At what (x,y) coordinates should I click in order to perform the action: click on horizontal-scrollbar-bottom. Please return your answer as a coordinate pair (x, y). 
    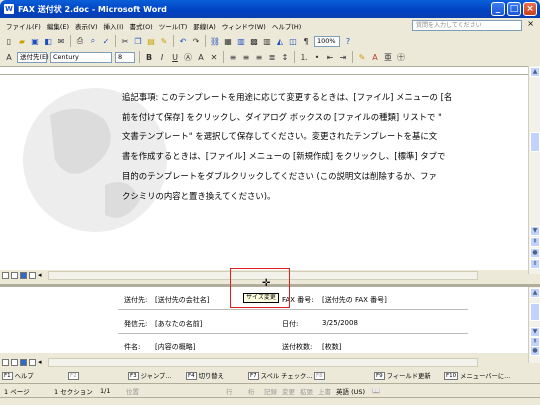
    Looking at the image, I should click on (262, 362).